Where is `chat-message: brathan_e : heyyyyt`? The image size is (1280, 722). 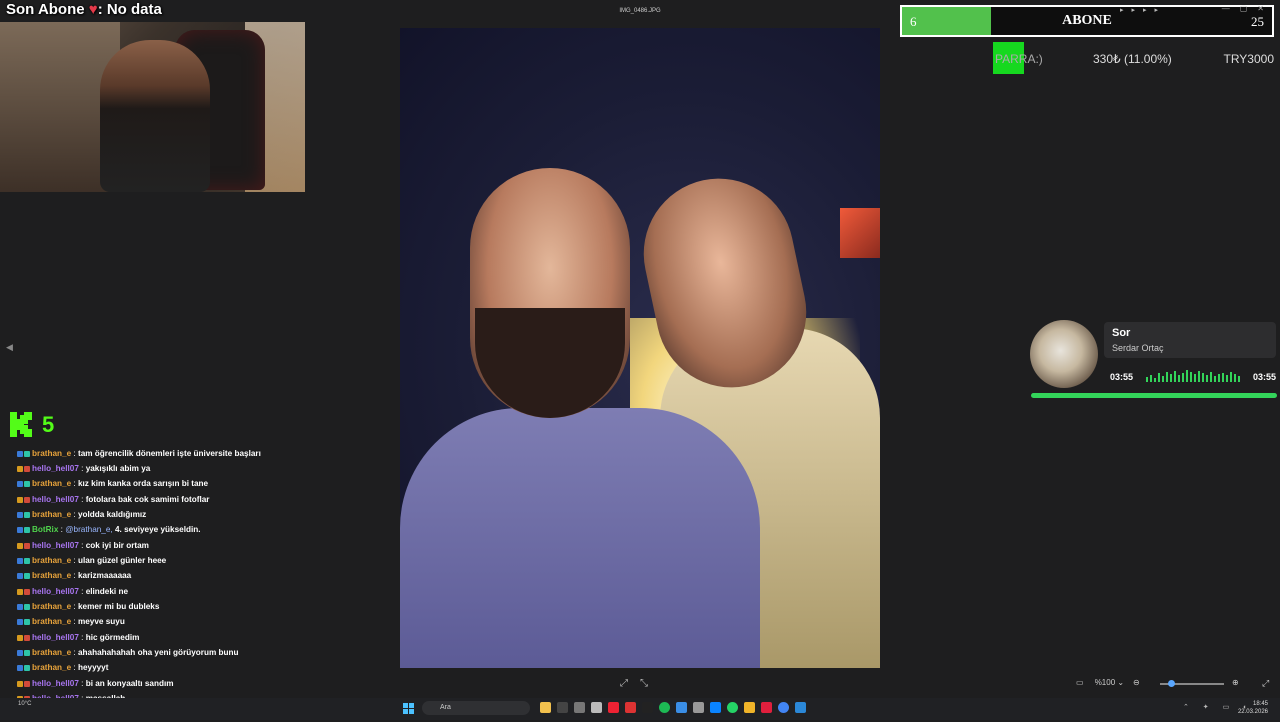
chat-message: brathan_e : heyyyyt is located at coordinates (165, 668).